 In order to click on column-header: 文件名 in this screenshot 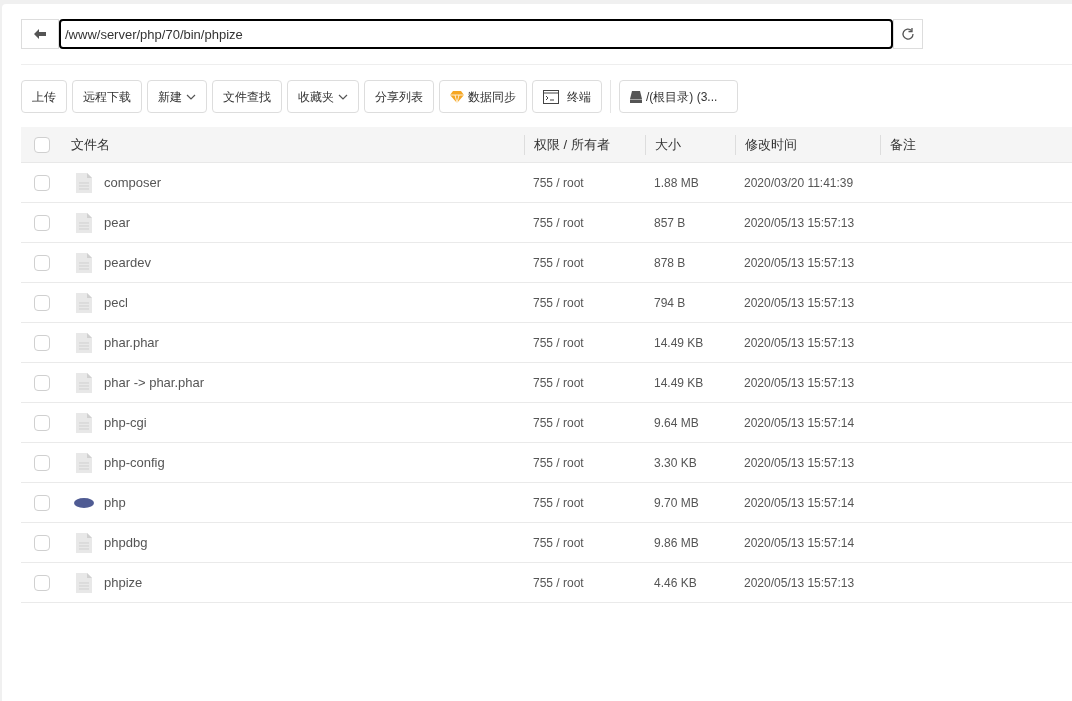, I will do `click(90, 144)`.